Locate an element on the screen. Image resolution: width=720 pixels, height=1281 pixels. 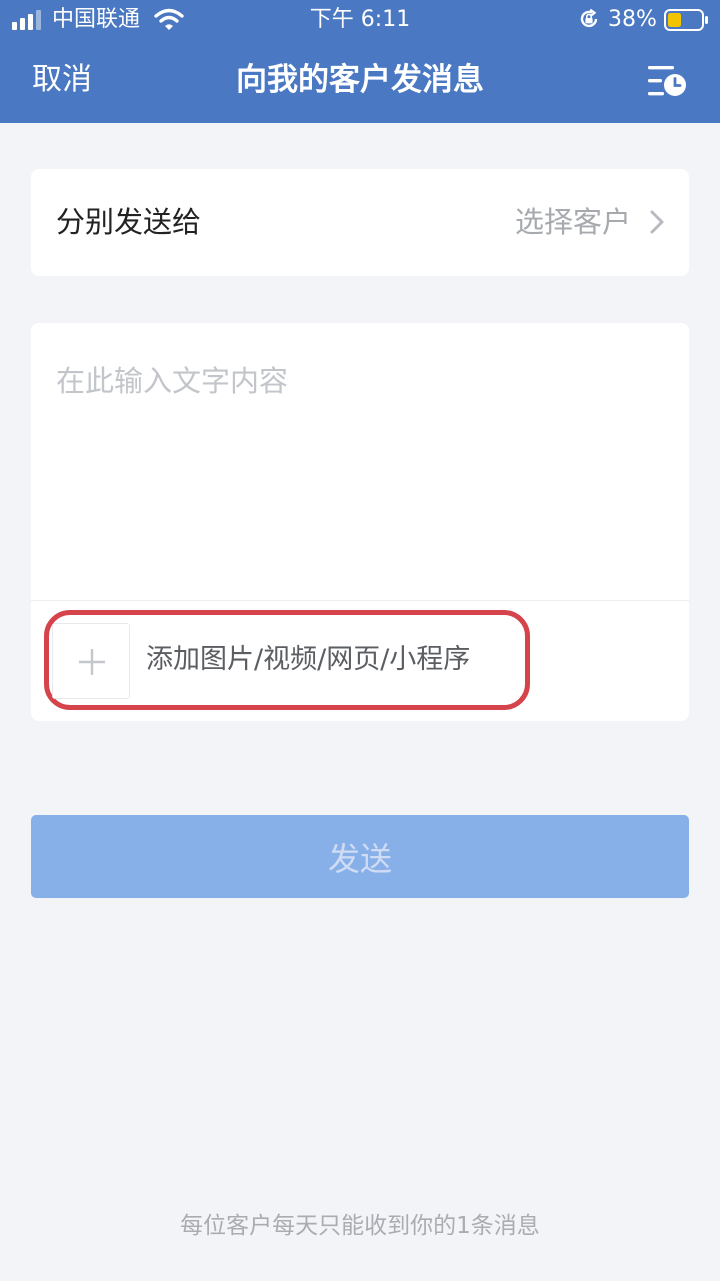
battery-percent: 38% is located at coordinates (632, 19).